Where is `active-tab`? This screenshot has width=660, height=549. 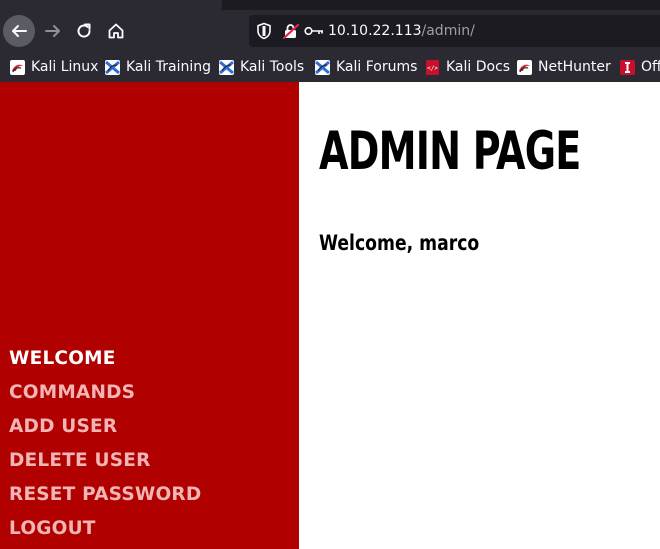
active-tab is located at coordinates (111, 5).